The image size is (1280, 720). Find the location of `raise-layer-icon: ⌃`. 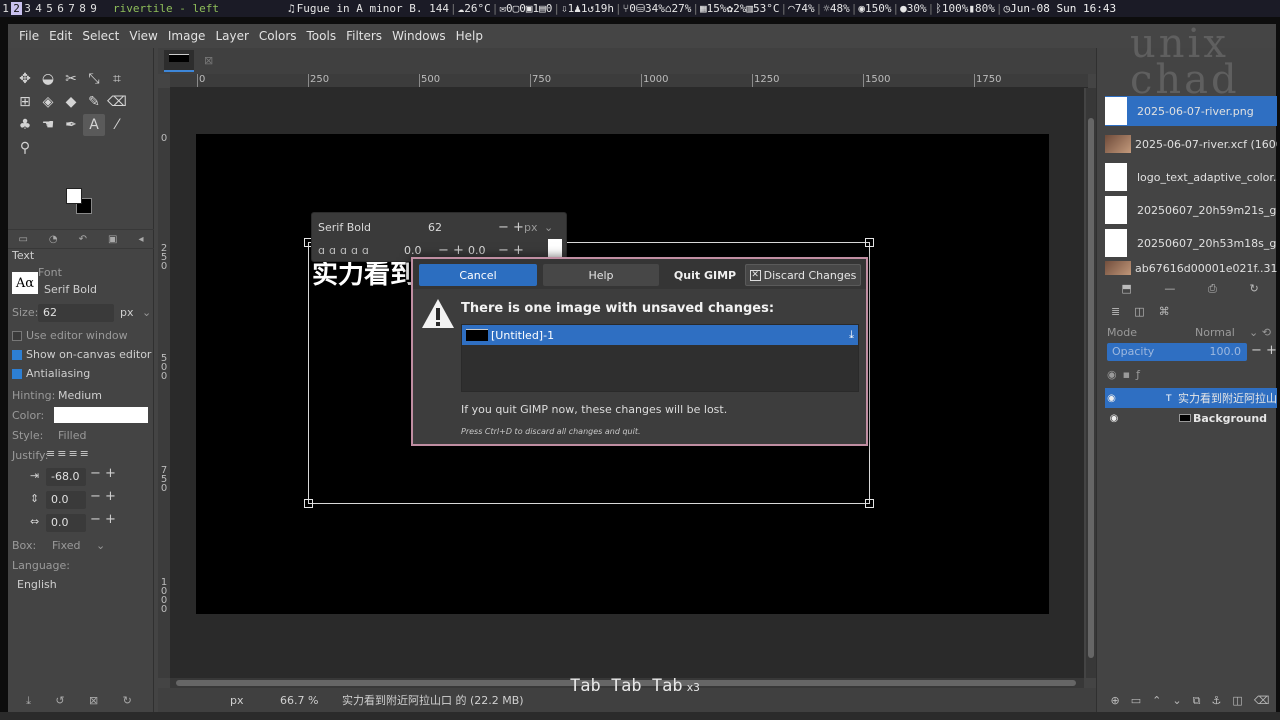

raise-layer-icon: ⌃ is located at coordinates (1156, 701).